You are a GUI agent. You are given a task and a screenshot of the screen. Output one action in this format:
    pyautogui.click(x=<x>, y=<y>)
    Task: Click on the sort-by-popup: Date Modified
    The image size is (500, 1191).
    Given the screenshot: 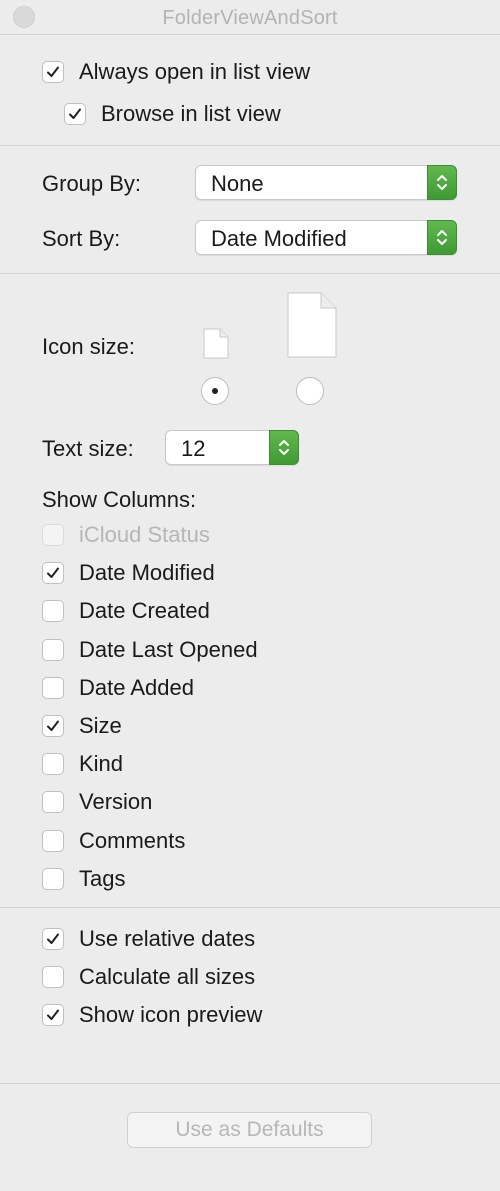 What is the action you would take?
    pyautogui.click(x=326, y=237)
    